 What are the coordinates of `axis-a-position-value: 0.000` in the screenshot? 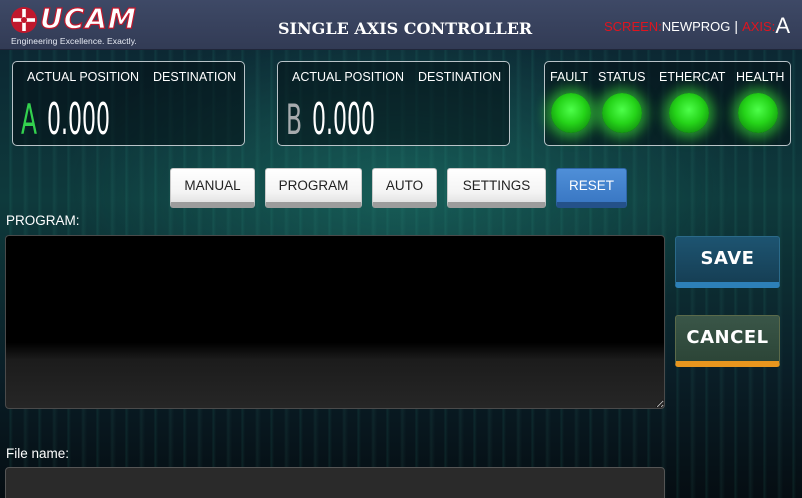 It's located at (78, 119).